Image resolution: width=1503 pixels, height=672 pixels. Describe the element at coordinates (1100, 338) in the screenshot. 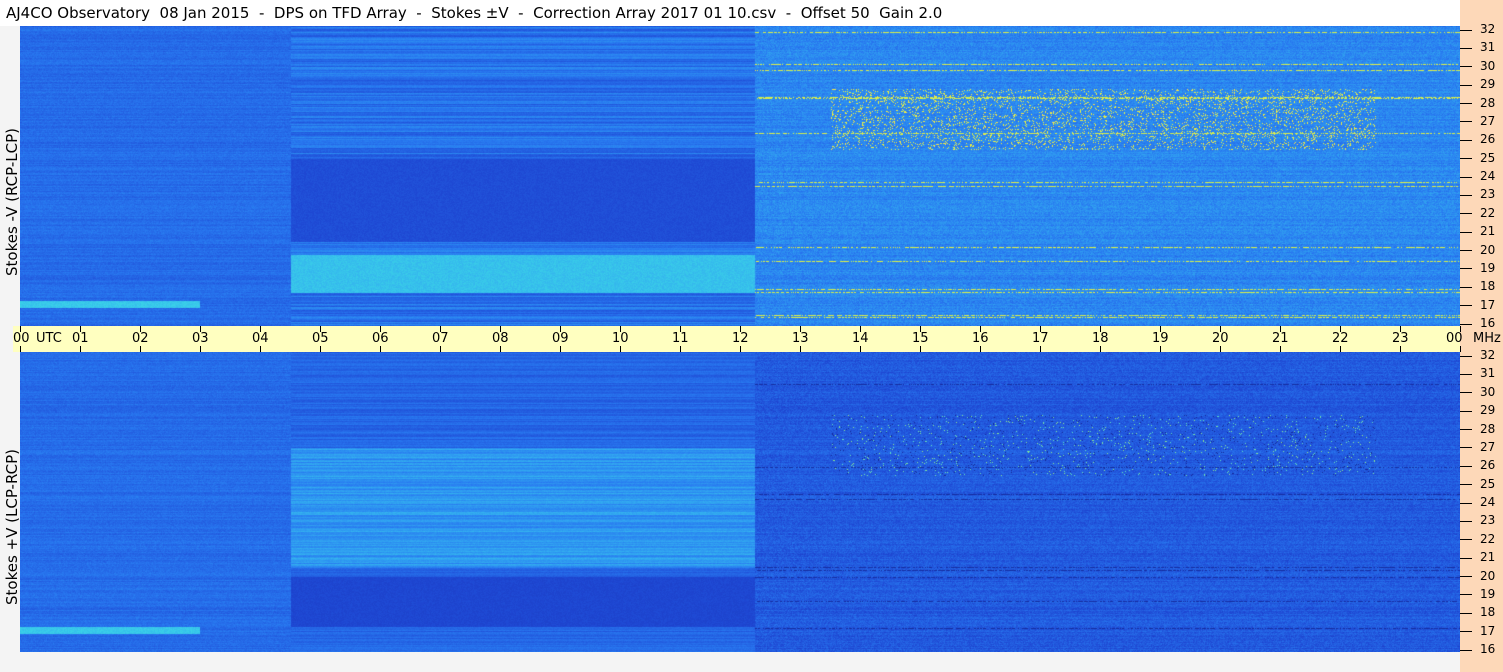

I see `x-tick-label: 18` at that location.